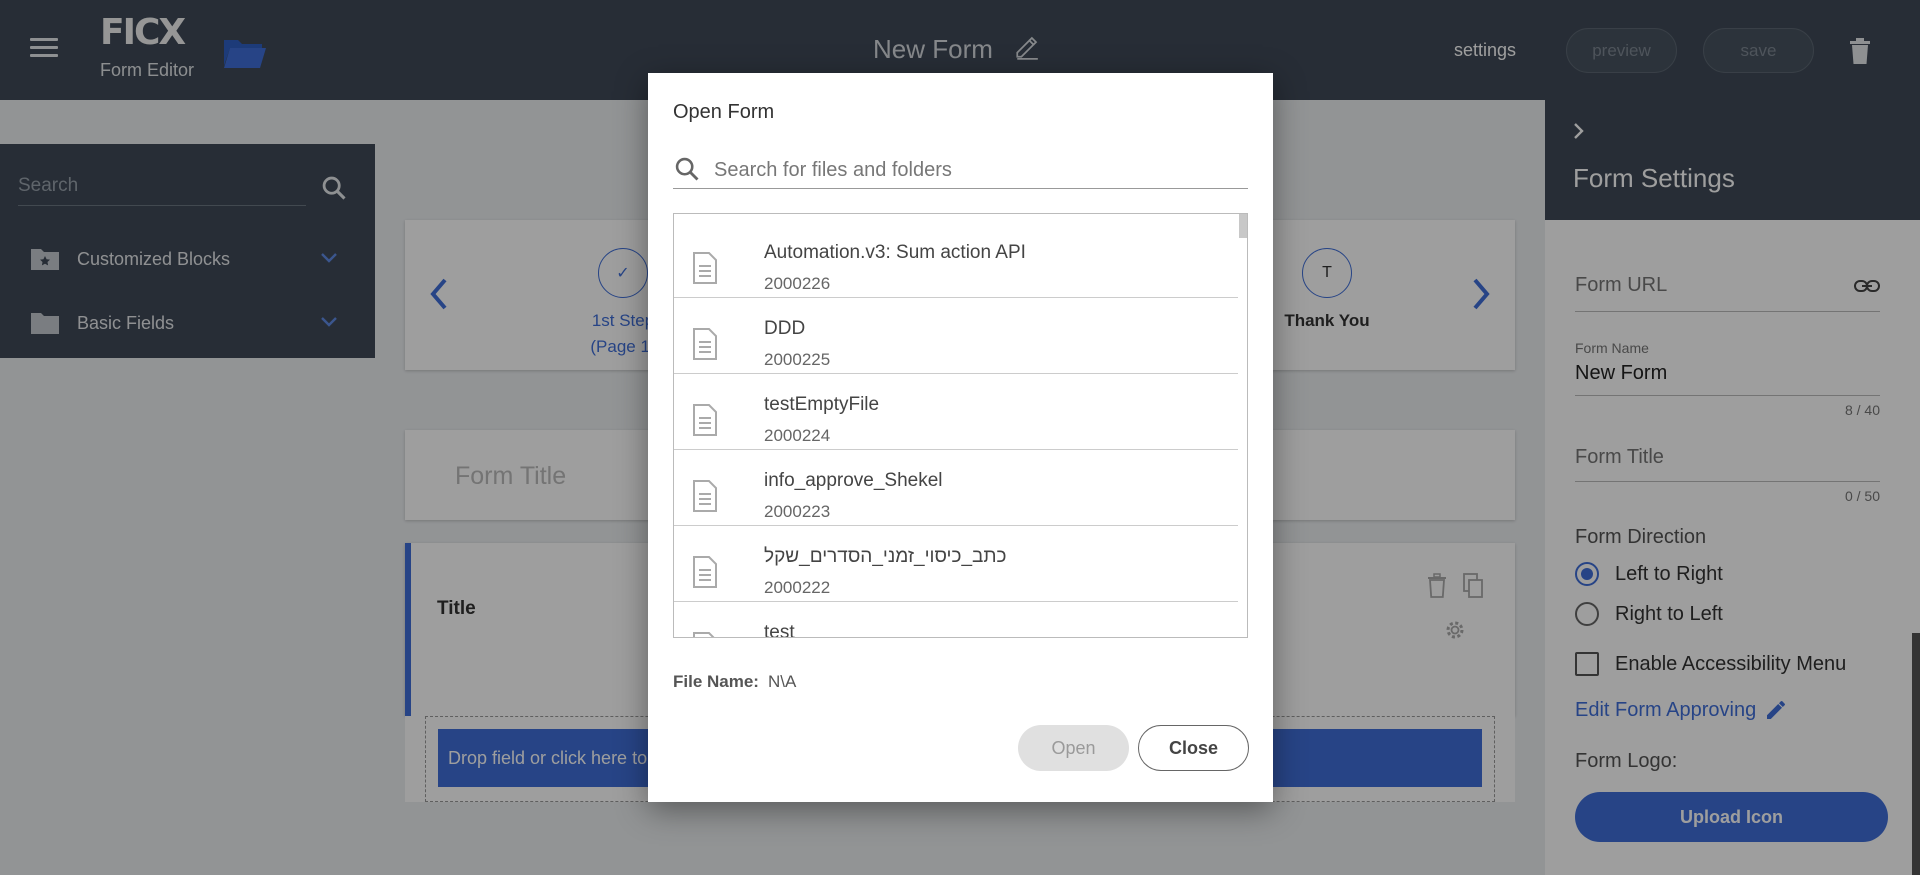  Describe the element at coordinates (779, 630) in the screenshot. I see `file-name: test` at that location.